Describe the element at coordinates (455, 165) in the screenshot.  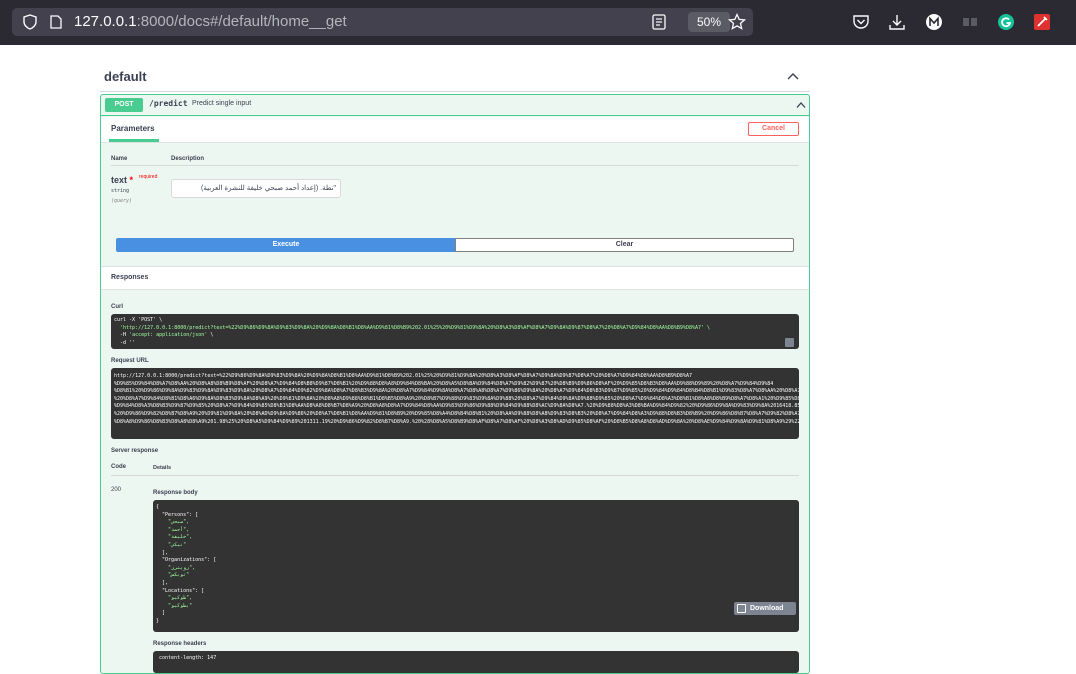
I see `header-divider` at that location.